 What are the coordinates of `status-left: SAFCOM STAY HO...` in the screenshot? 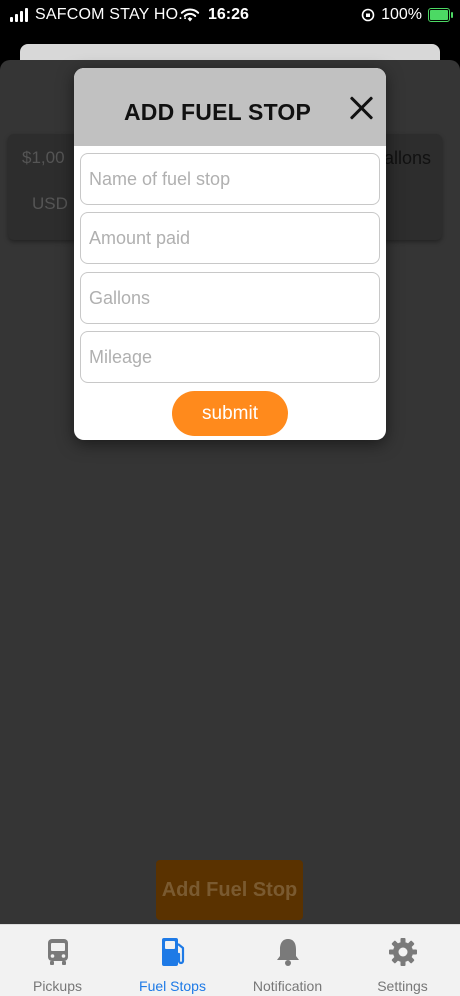 It's located at (101, 15).